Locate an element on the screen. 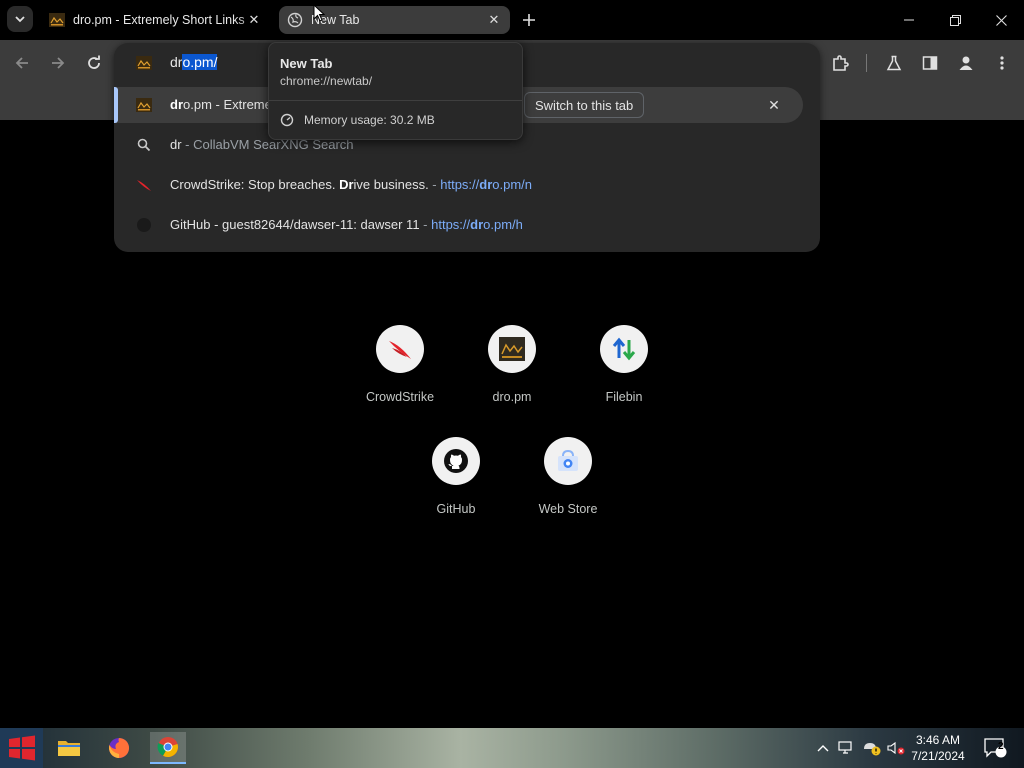  reload-icon is located at coordinates (94, 62).